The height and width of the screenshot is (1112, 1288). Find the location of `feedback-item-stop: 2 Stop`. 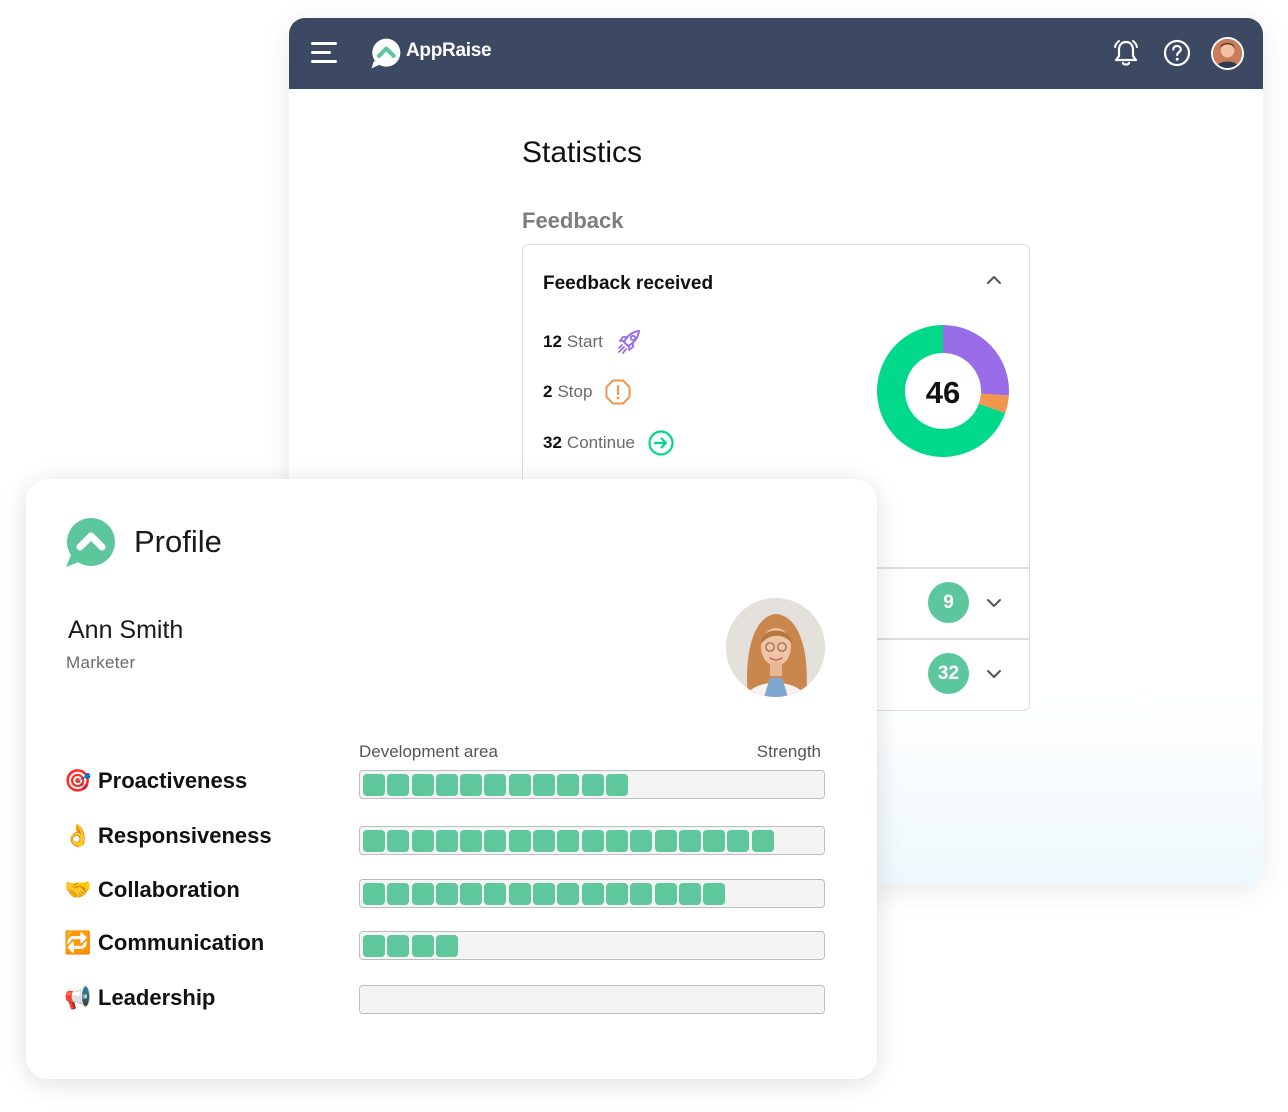

feedback-item-stop: 2 Stop is located at coordinates (587, 392).